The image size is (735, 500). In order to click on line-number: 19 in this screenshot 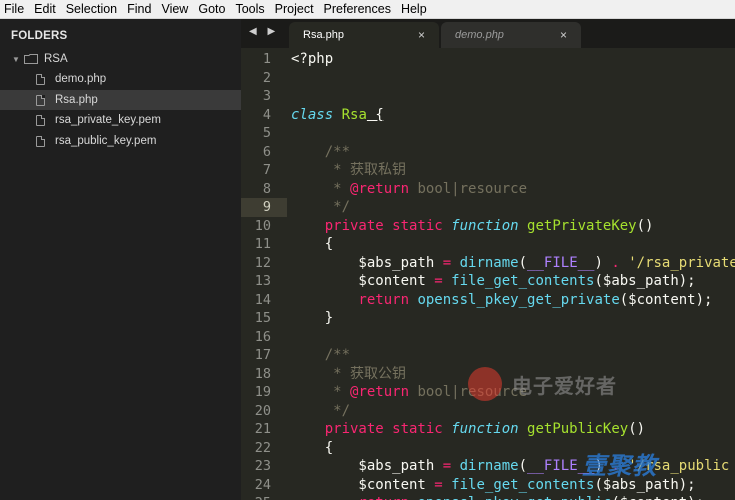, I will do `click(262, 392)`.